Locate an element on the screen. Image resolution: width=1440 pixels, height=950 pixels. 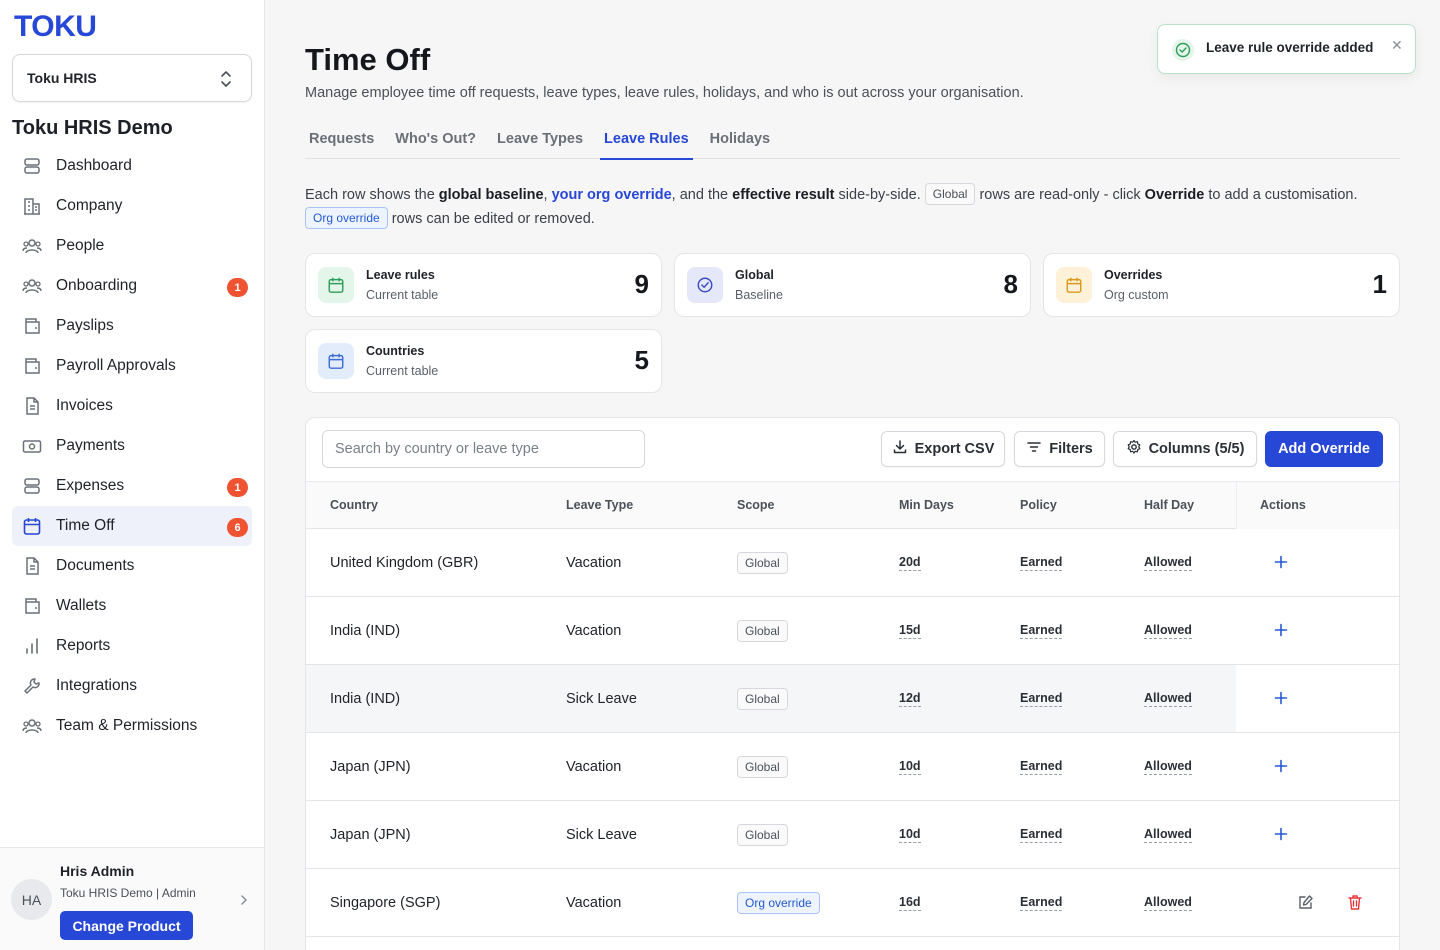
cell-min-days: 15d is located at coordinates (910, 630).